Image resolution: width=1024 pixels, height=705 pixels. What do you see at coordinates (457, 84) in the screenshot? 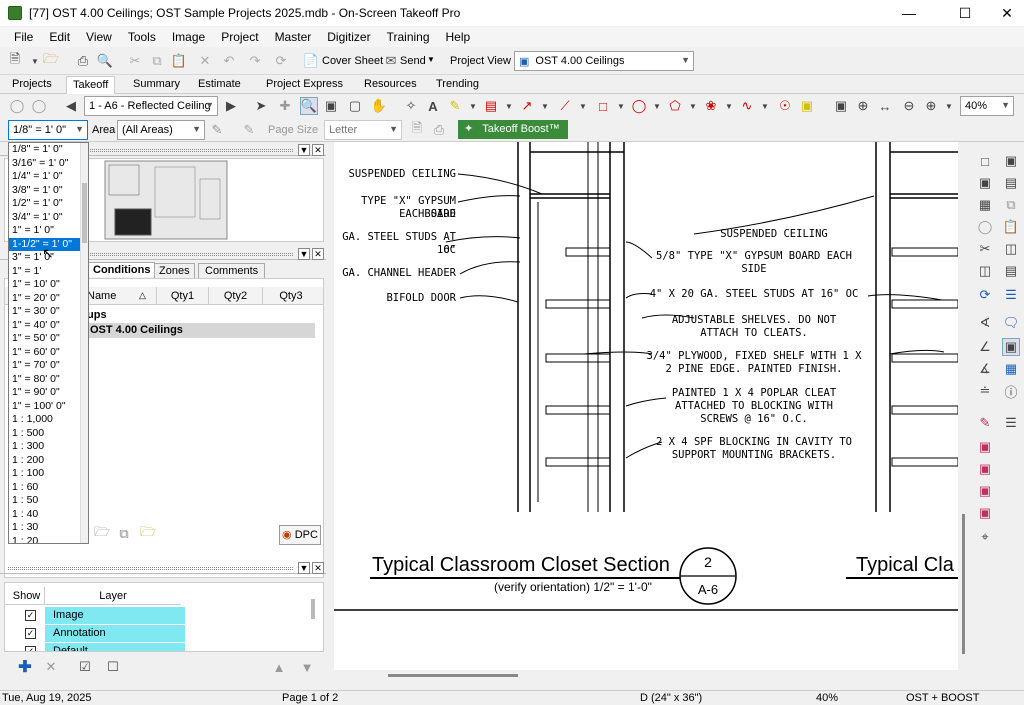
I see `tab-trending: Trending` at bounding box center [457, 84].